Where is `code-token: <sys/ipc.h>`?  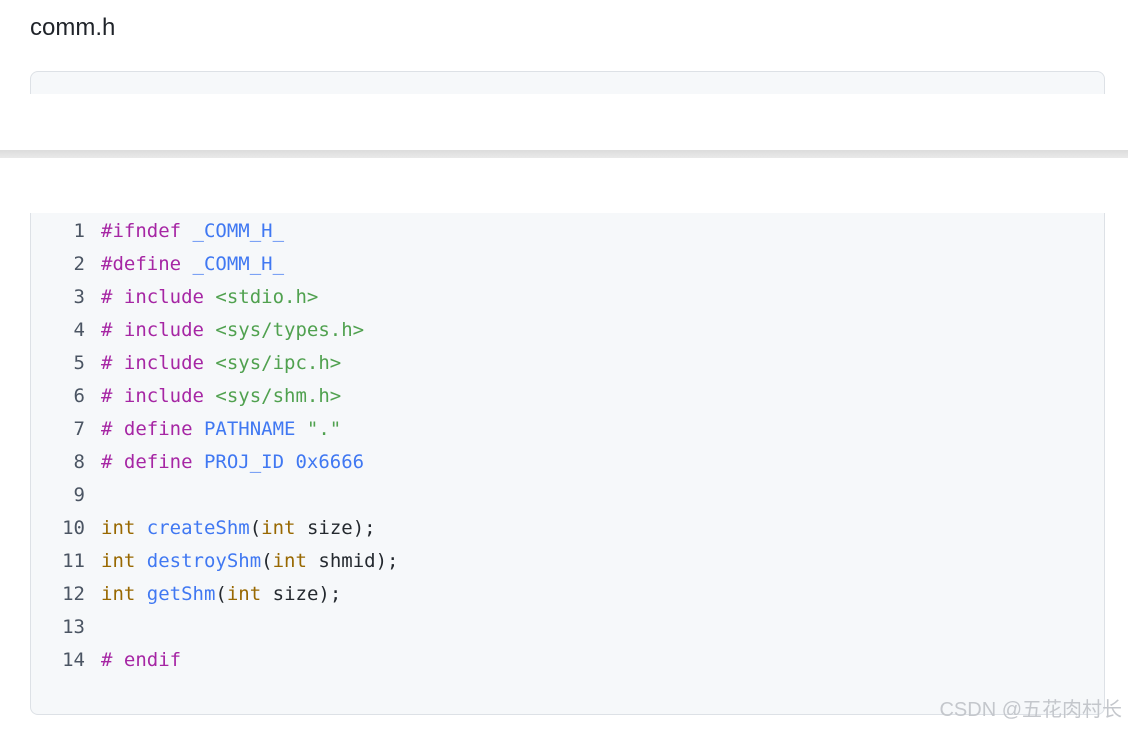
code-token: <sys/ipc.h> is located at coordinates (278, 363).